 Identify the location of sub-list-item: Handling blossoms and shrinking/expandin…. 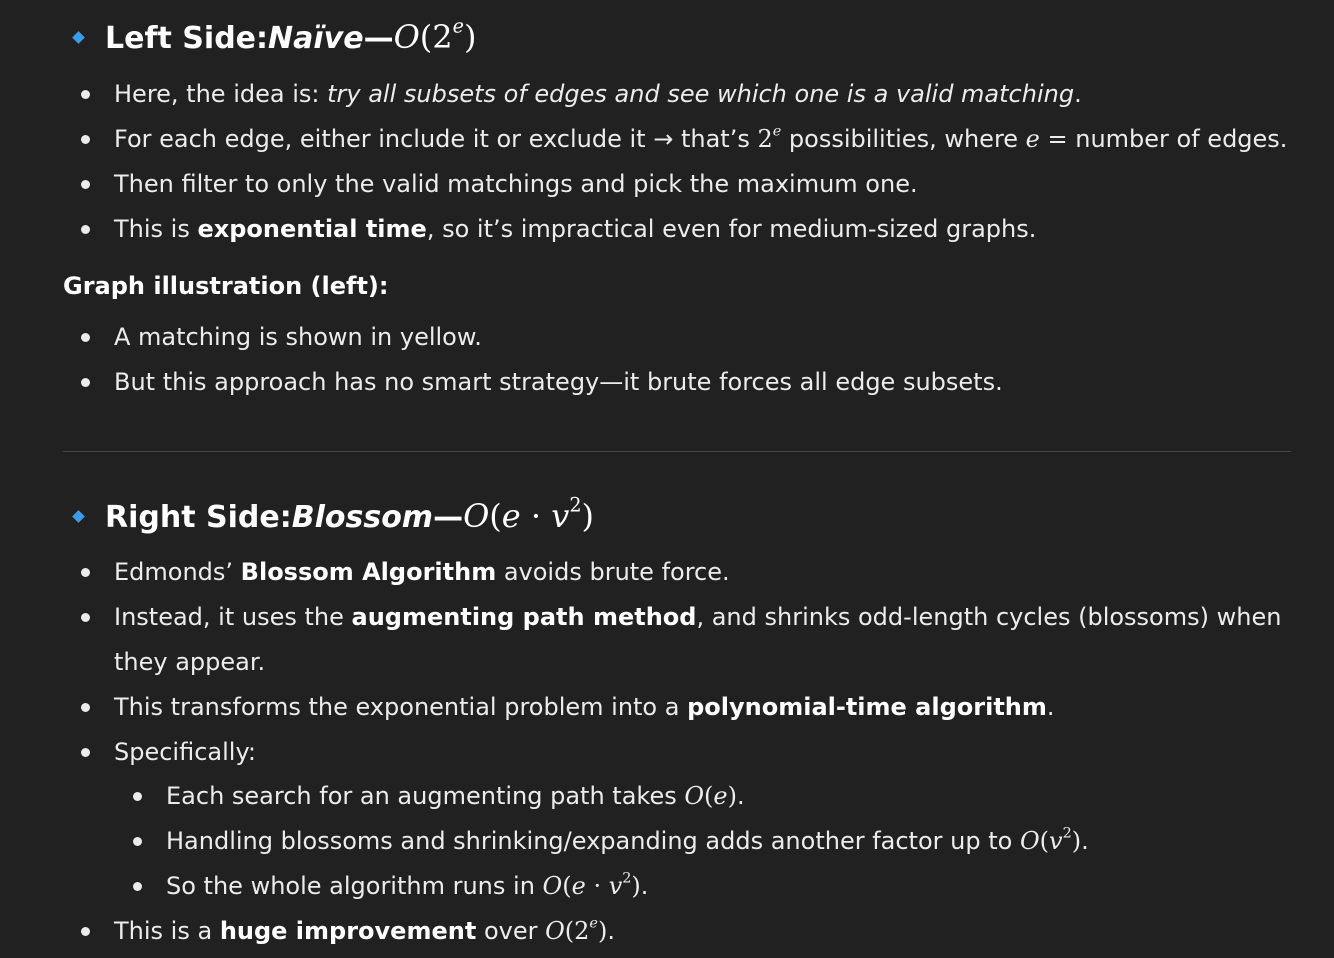
(611, 841).